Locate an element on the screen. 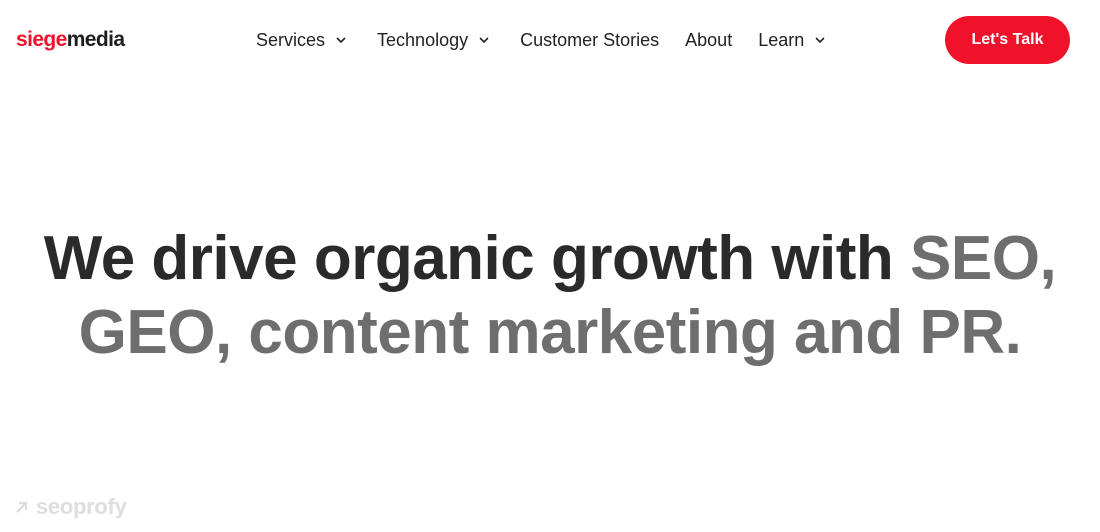  nav-label-about: About is located at coordinates (709, 39).